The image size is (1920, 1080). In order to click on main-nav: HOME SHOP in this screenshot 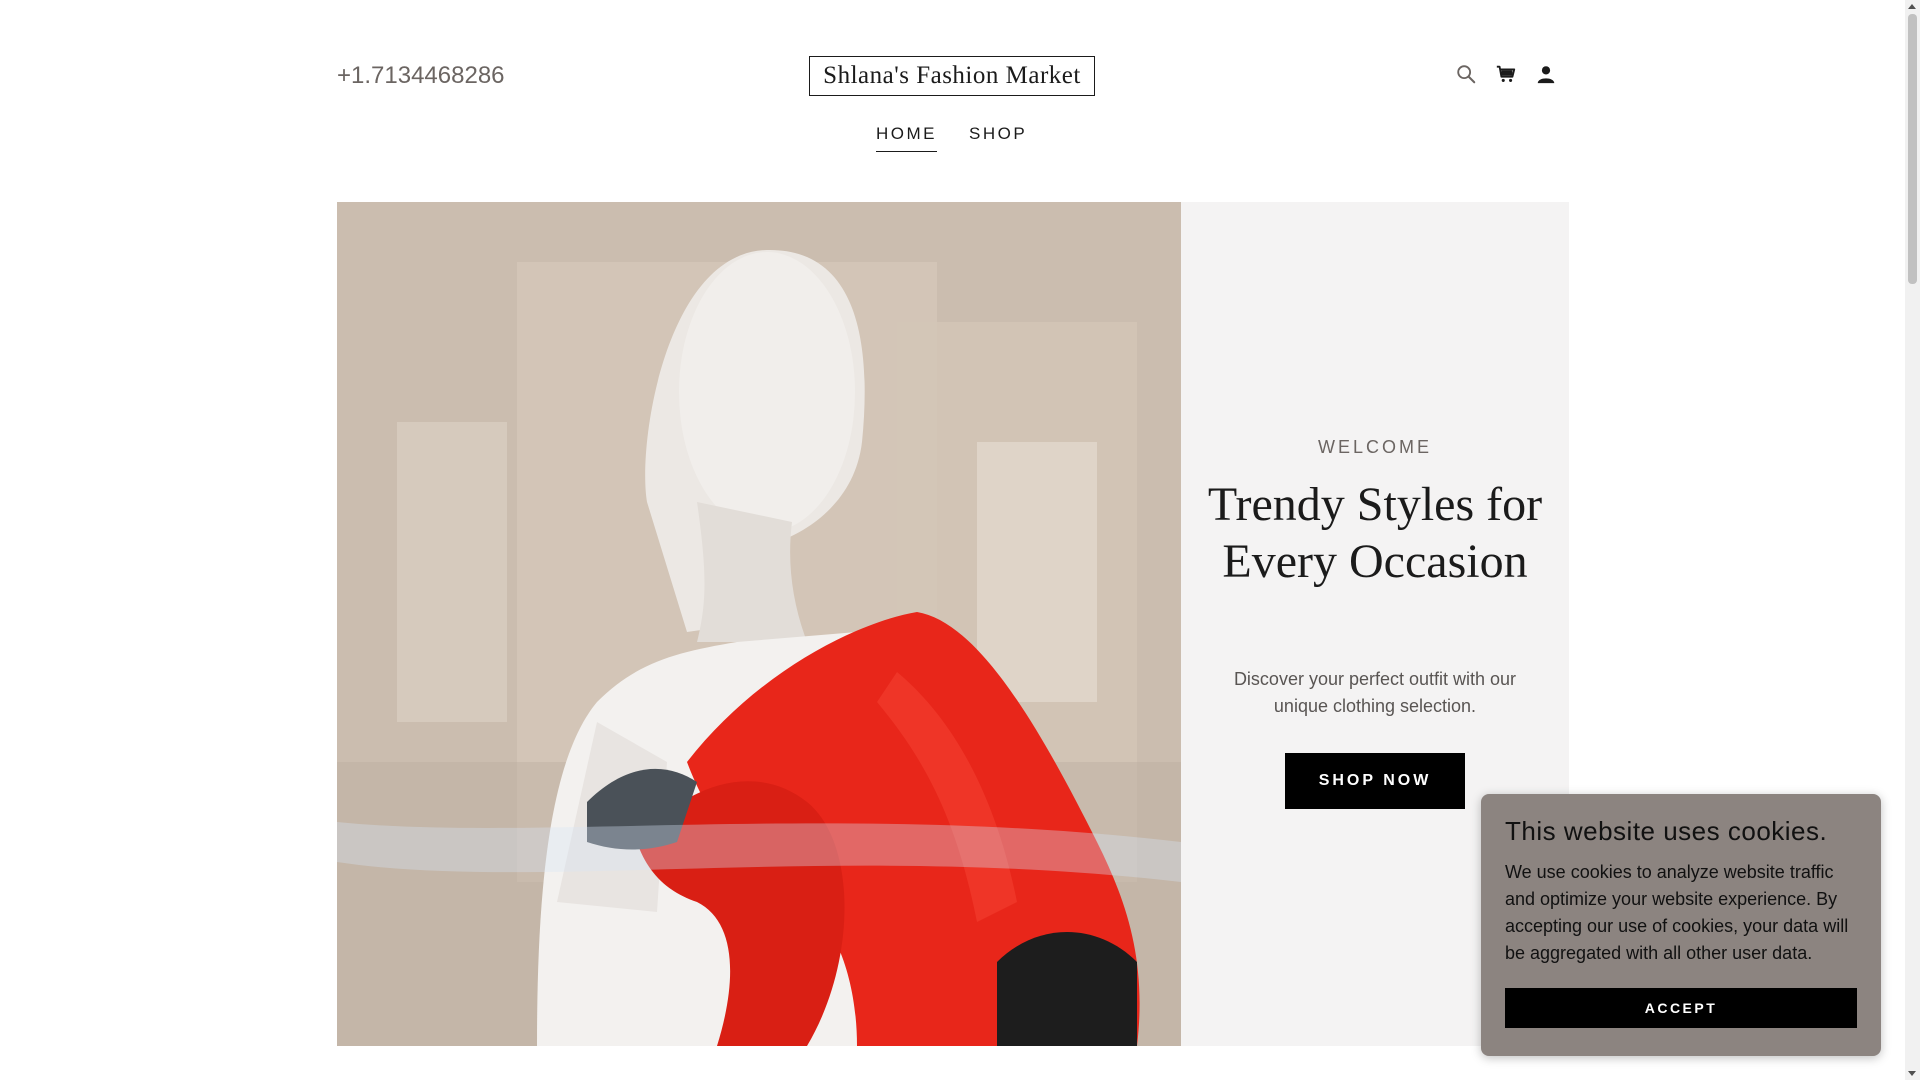, I will do `click(951, 138)`.